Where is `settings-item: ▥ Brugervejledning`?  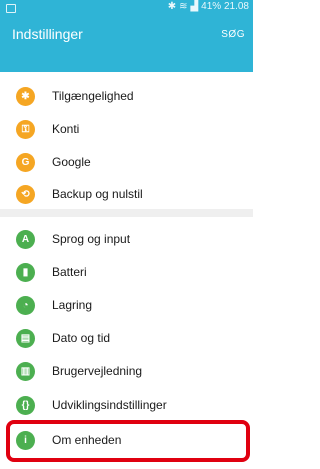 settings-item: ▥ Brugervejledning is located at coordinates (126, 371).